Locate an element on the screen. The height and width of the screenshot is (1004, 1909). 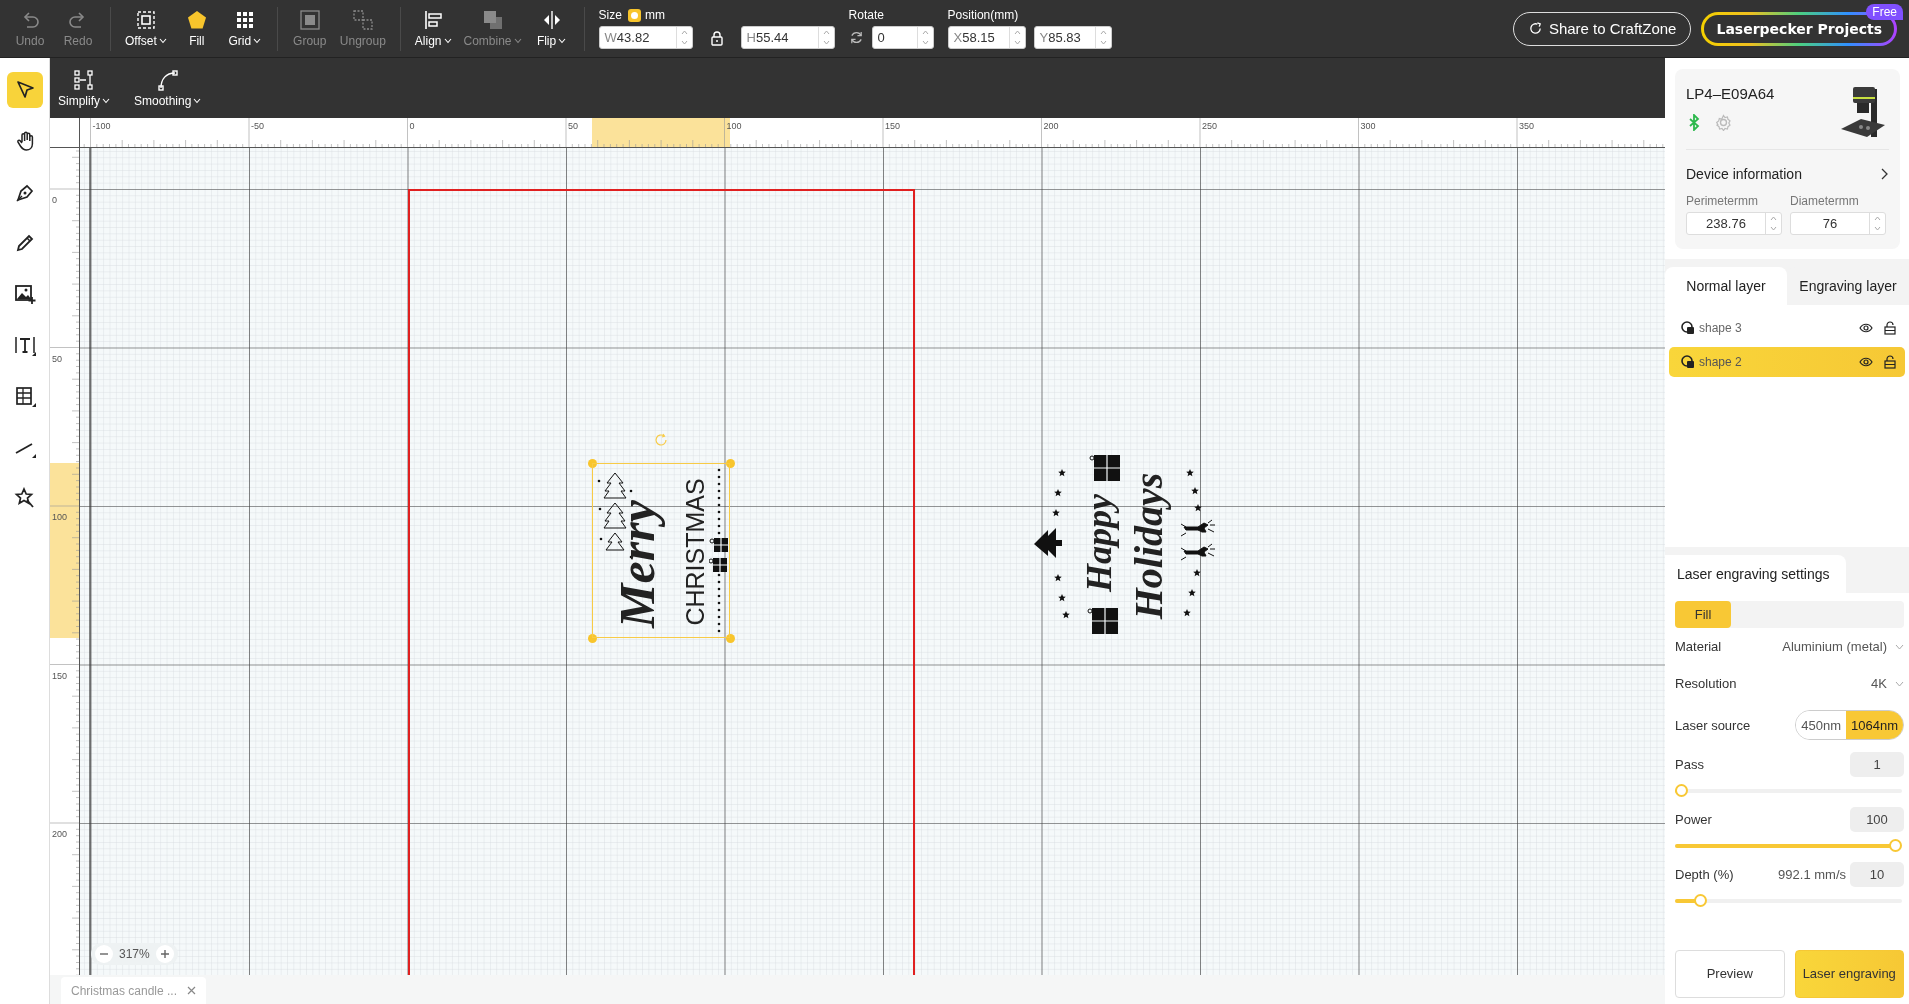
free-badge: Free is located at coordinates (1884, 11).